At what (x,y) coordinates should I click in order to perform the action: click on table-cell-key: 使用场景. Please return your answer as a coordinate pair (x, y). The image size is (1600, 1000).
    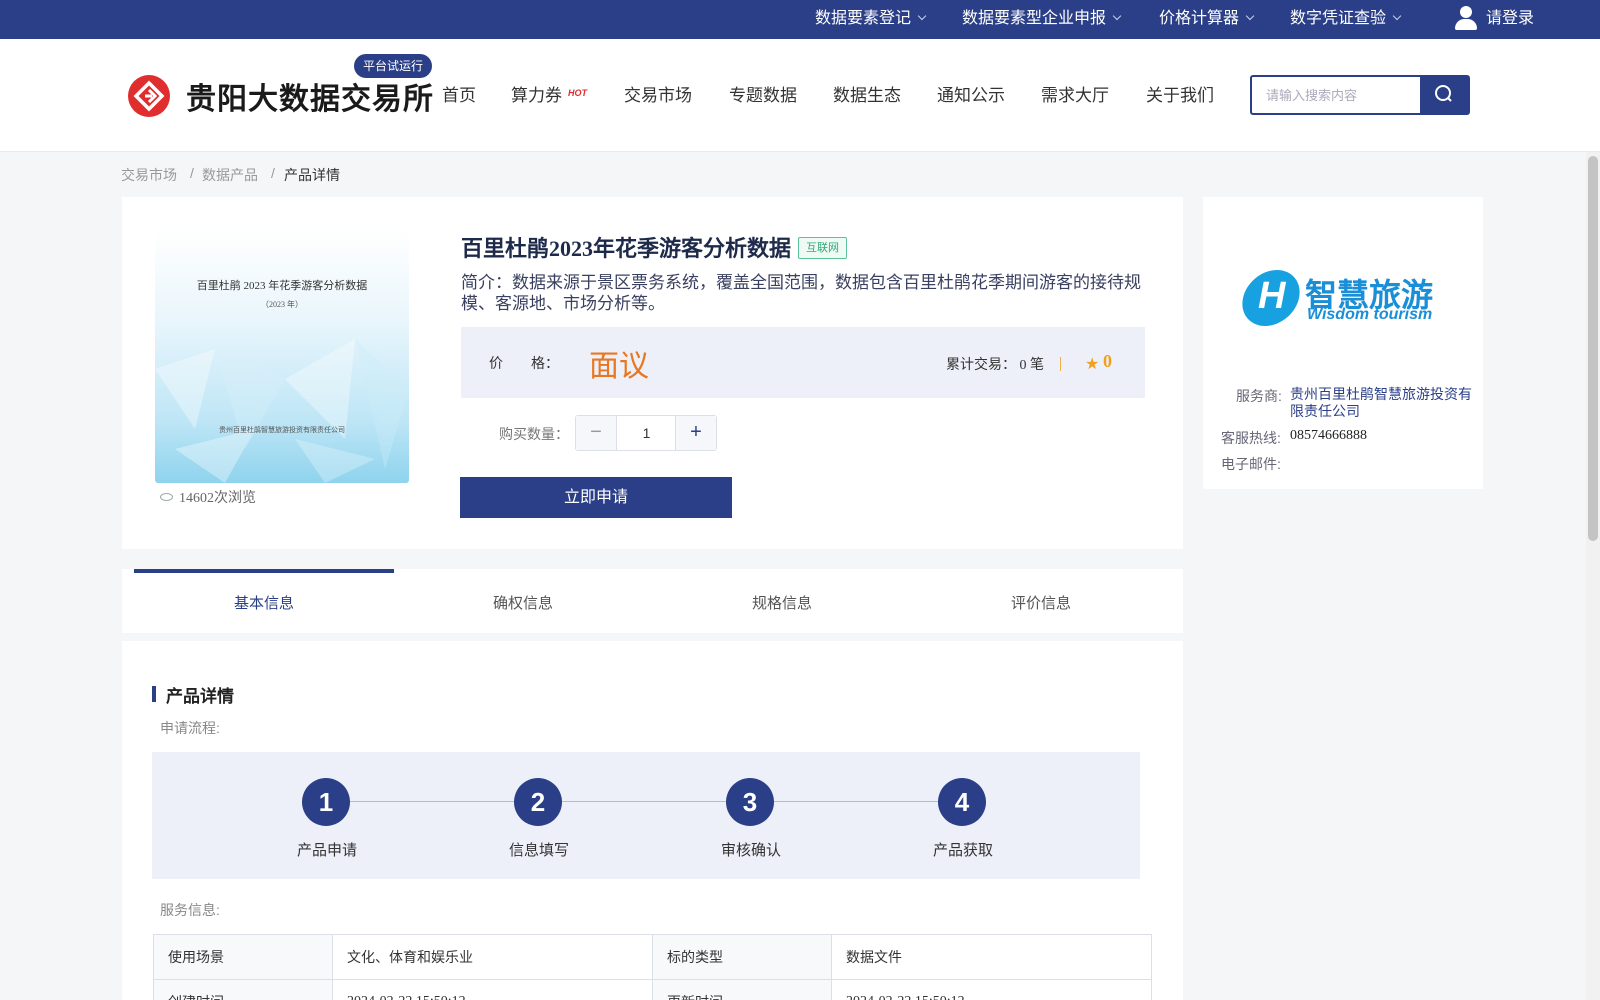
    Looking at the image, I should click on (243, 957).